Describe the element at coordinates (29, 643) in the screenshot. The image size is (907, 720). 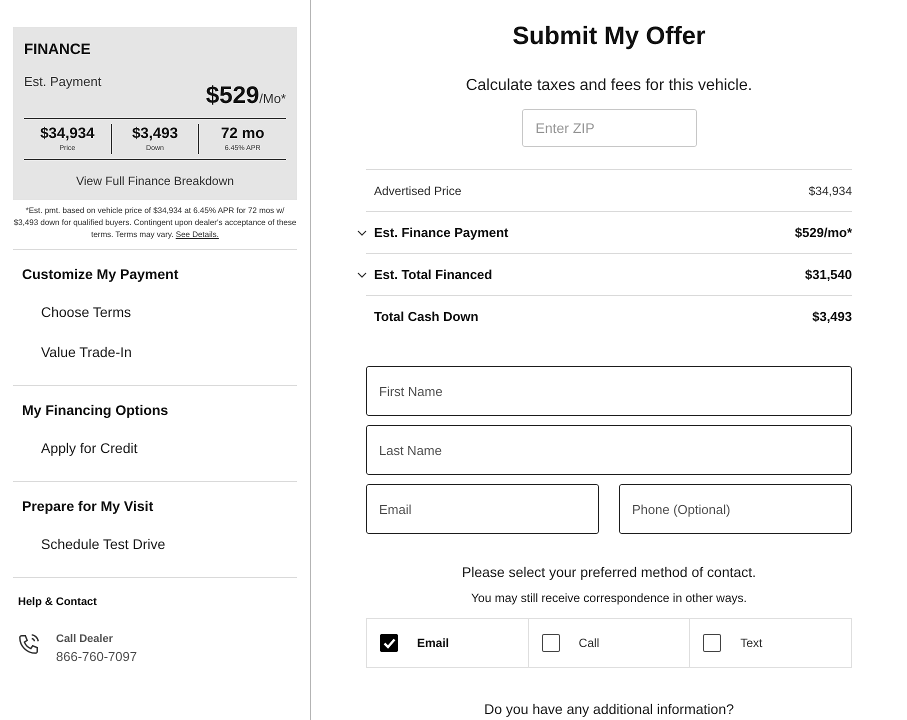
I see `phone-icon` at that location.